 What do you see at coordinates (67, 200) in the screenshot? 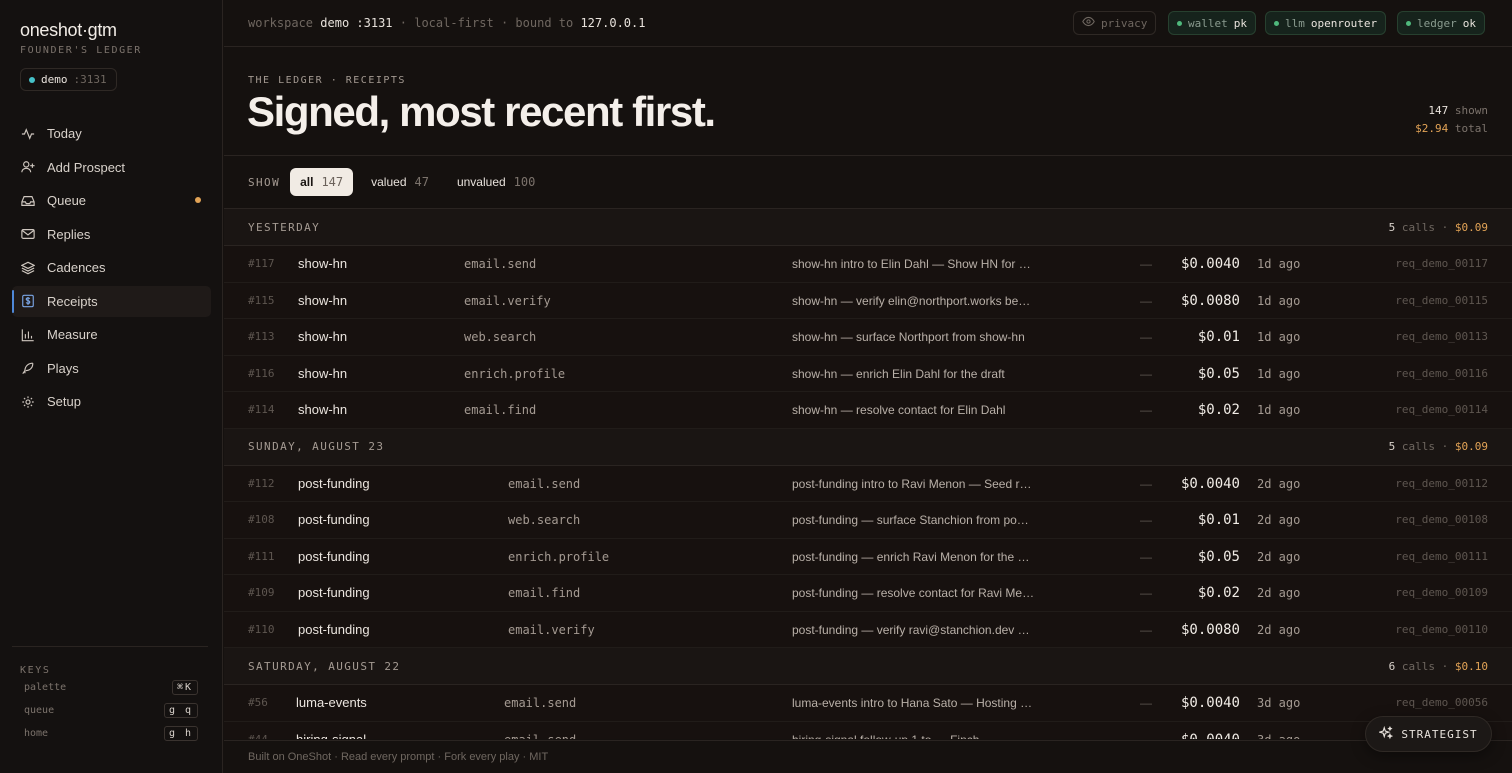
I see `sidebar-item-label: Queue` at bounding box center [67, 200].